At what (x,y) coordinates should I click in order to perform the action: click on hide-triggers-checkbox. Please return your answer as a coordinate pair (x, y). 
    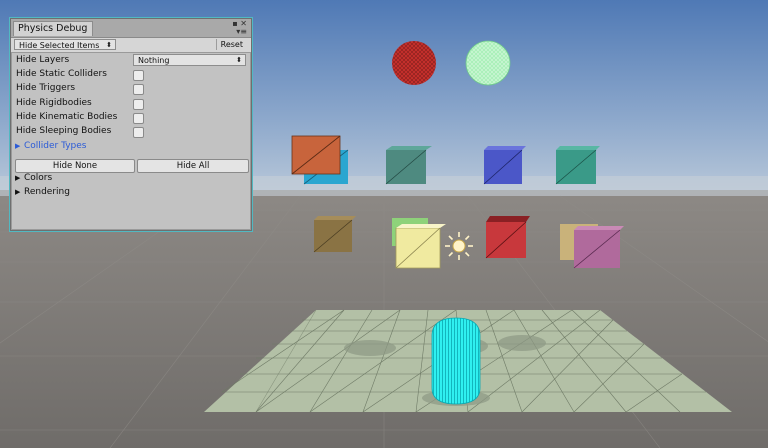
    Looking at the image, I should click on (138, 89).